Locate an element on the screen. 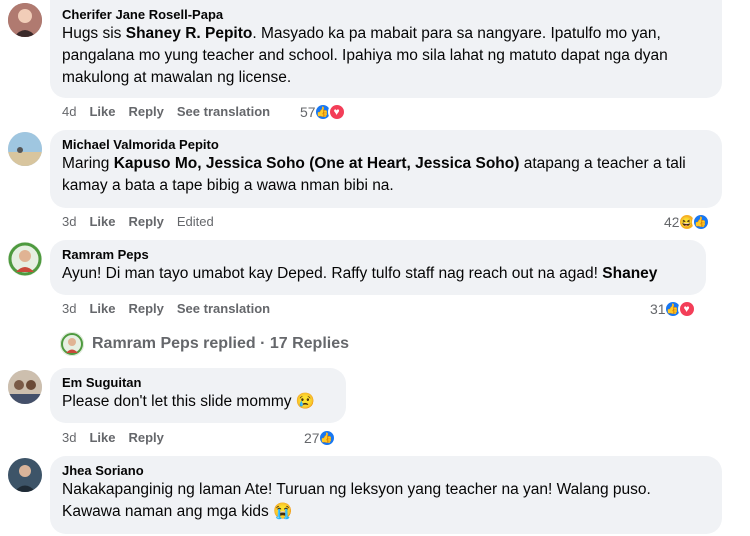 This screenshot has width=750, height=536. comment-author: Cherifer Jane Rosell-Papa is located at coordinates (386, 14).